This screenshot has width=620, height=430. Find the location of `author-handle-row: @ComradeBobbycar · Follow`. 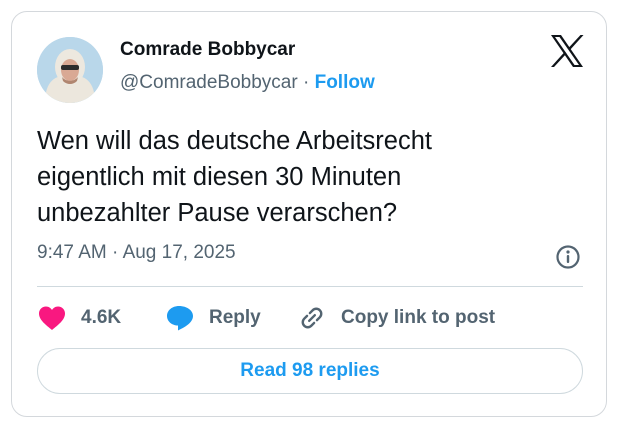

author-handle-row: @ComradeBobbycar · Follow is located at coordinates (247, 83).